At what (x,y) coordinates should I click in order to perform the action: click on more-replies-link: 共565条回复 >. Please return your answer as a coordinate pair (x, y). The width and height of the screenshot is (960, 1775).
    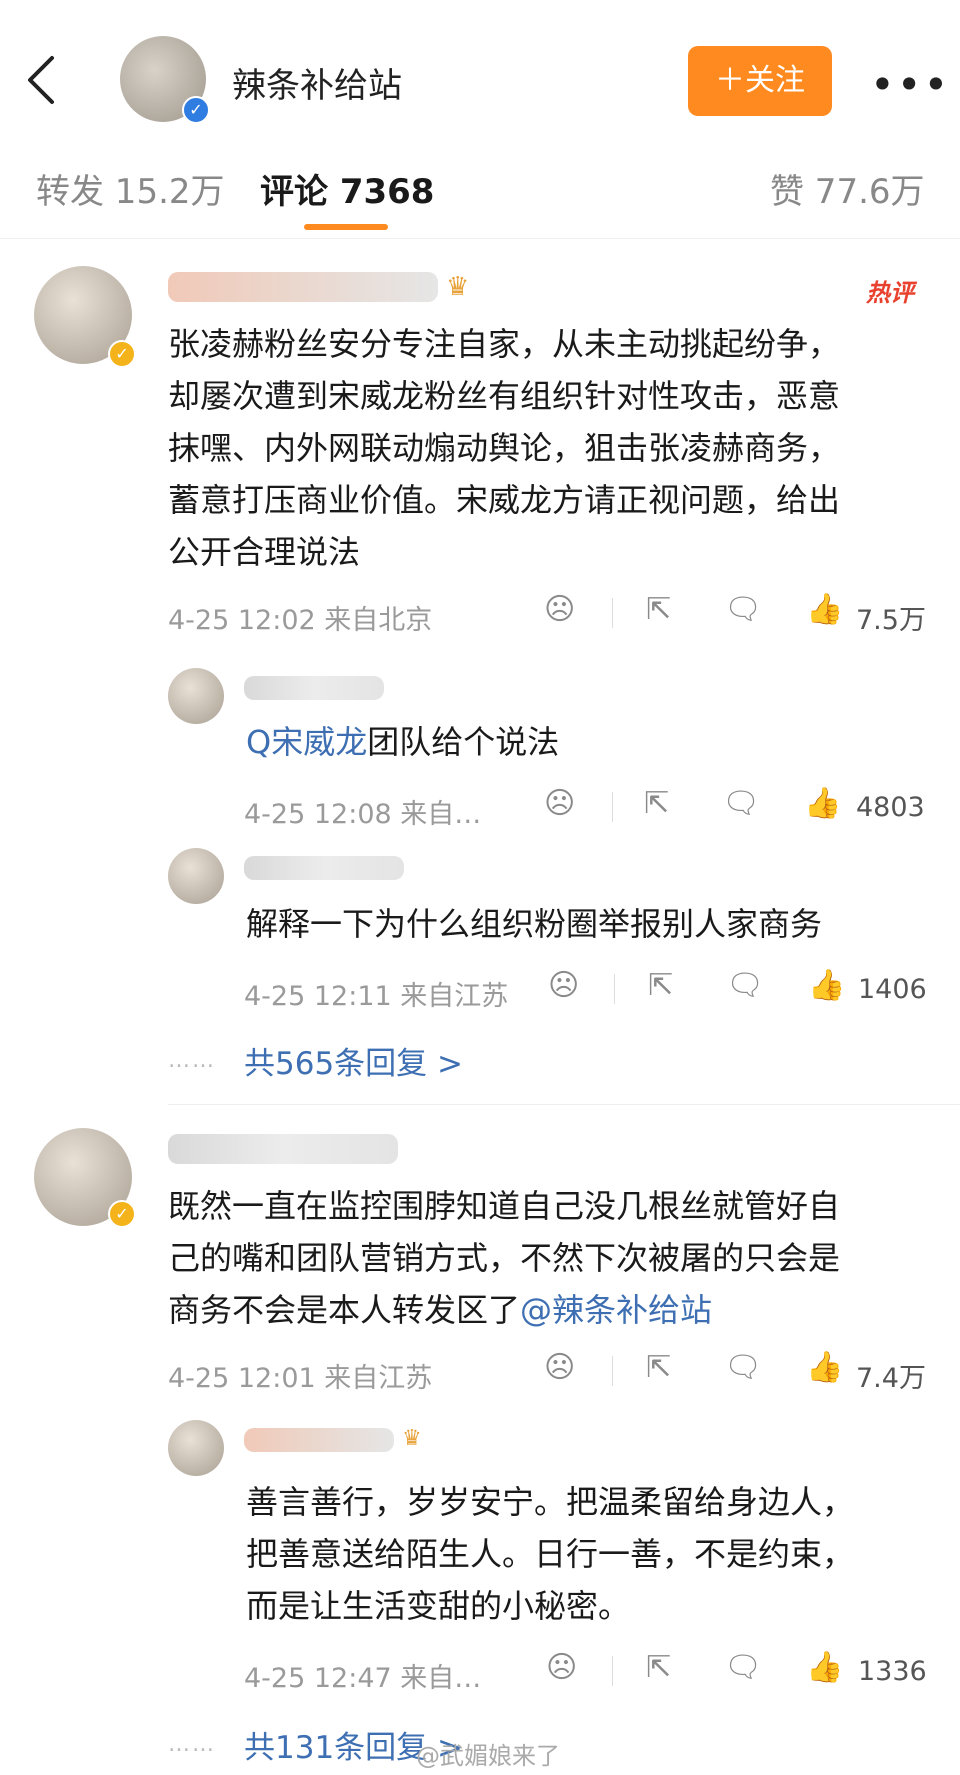
    Looking at the image, I should click on (353, 1060).